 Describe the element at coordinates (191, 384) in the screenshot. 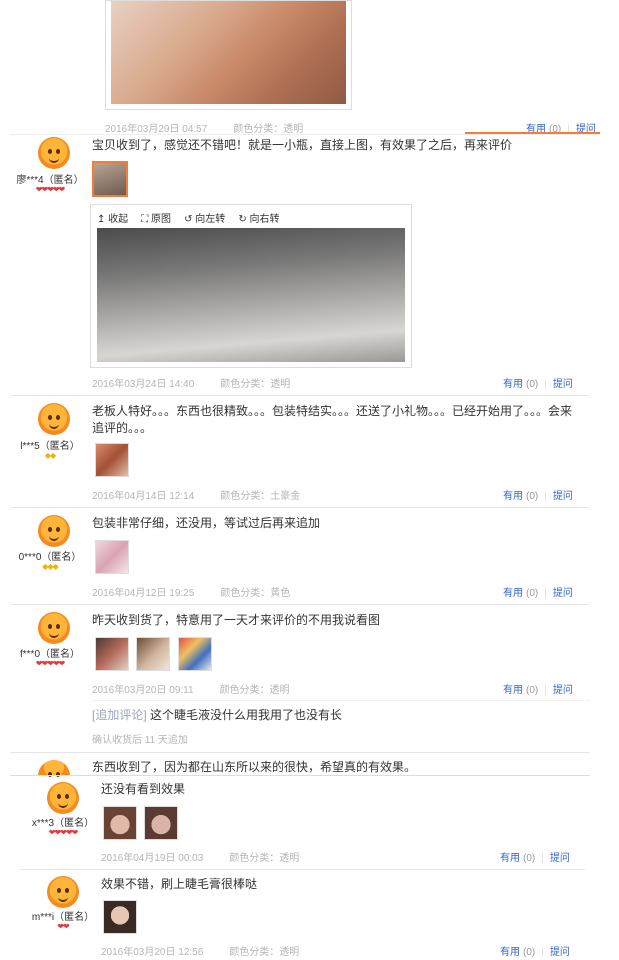

I see `review-meta: 2016年03月24日 14:40 颜色分类：透明` at that location.